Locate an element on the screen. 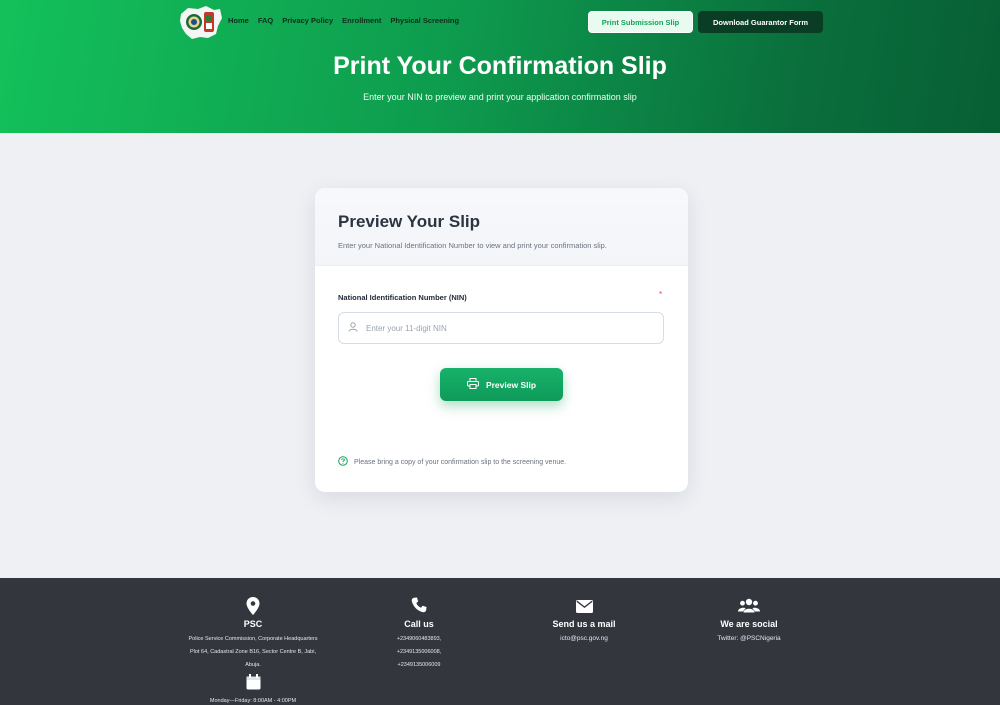 This screenshot has height=705, width=1000. nin-input-wrapper is located at coordinates (501, 328).